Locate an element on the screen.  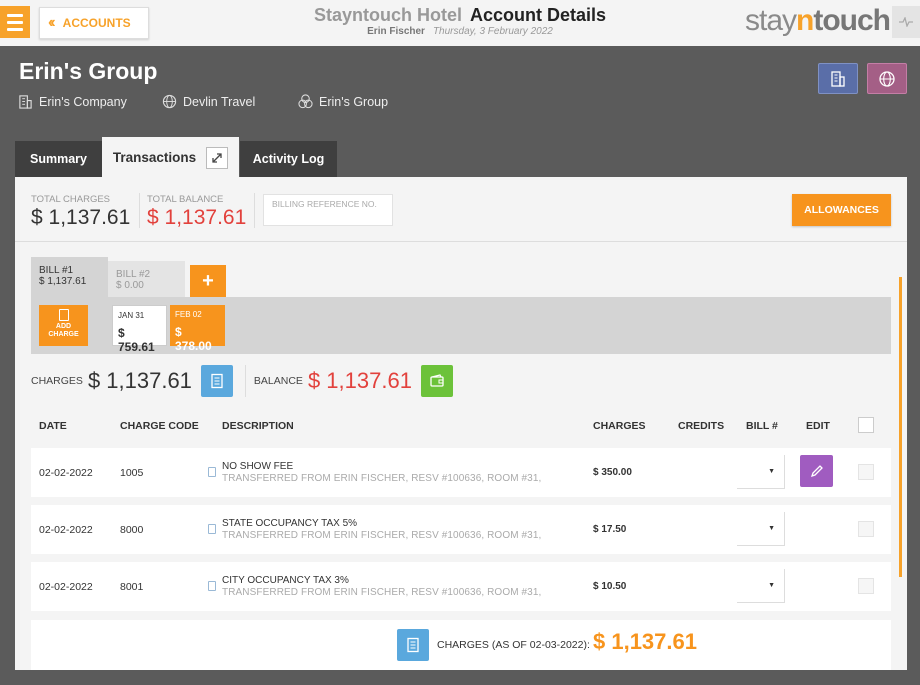
payment-button is located at coordinates (436, 381).